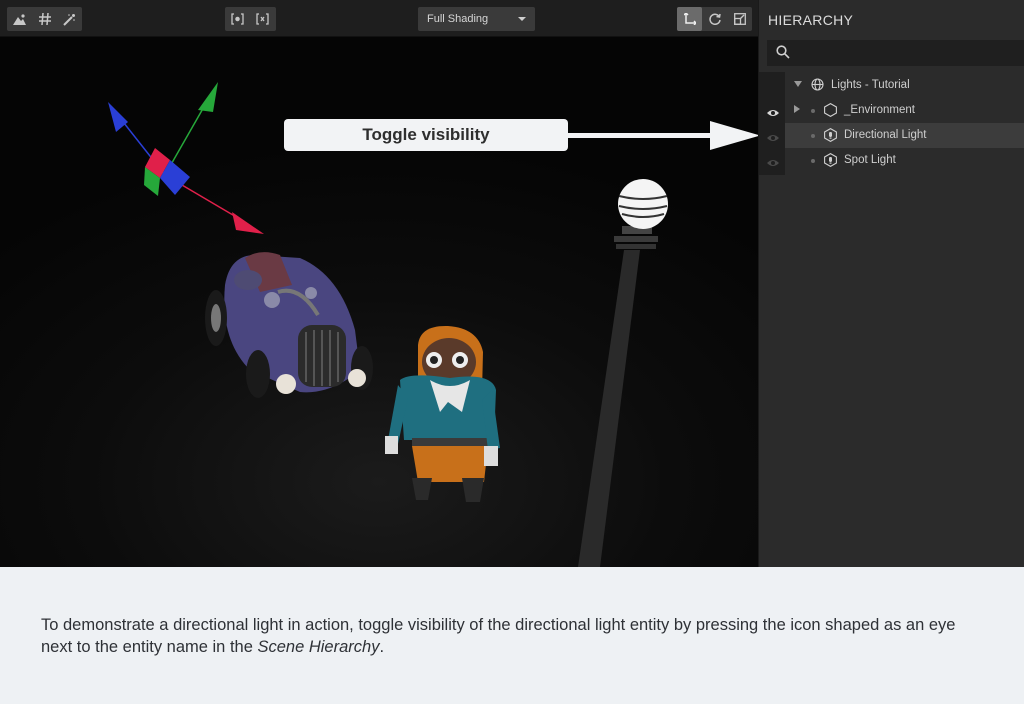  What do you see at coordinates (69, 19) in the screenshot?
I see `magic-wand-icon` at bounding box center [69, 19].